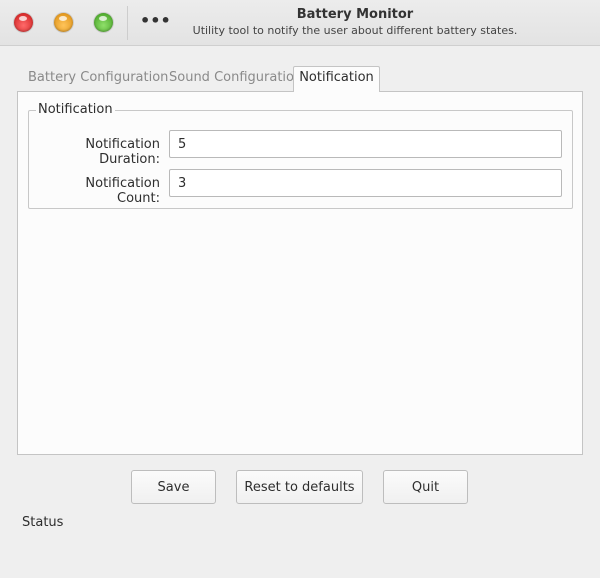 This screenshot has width=600, height=578. What do you see at coordinates (23, 22) in the screenshot?
I see `close-window-button` at bounding box center [23, 22].